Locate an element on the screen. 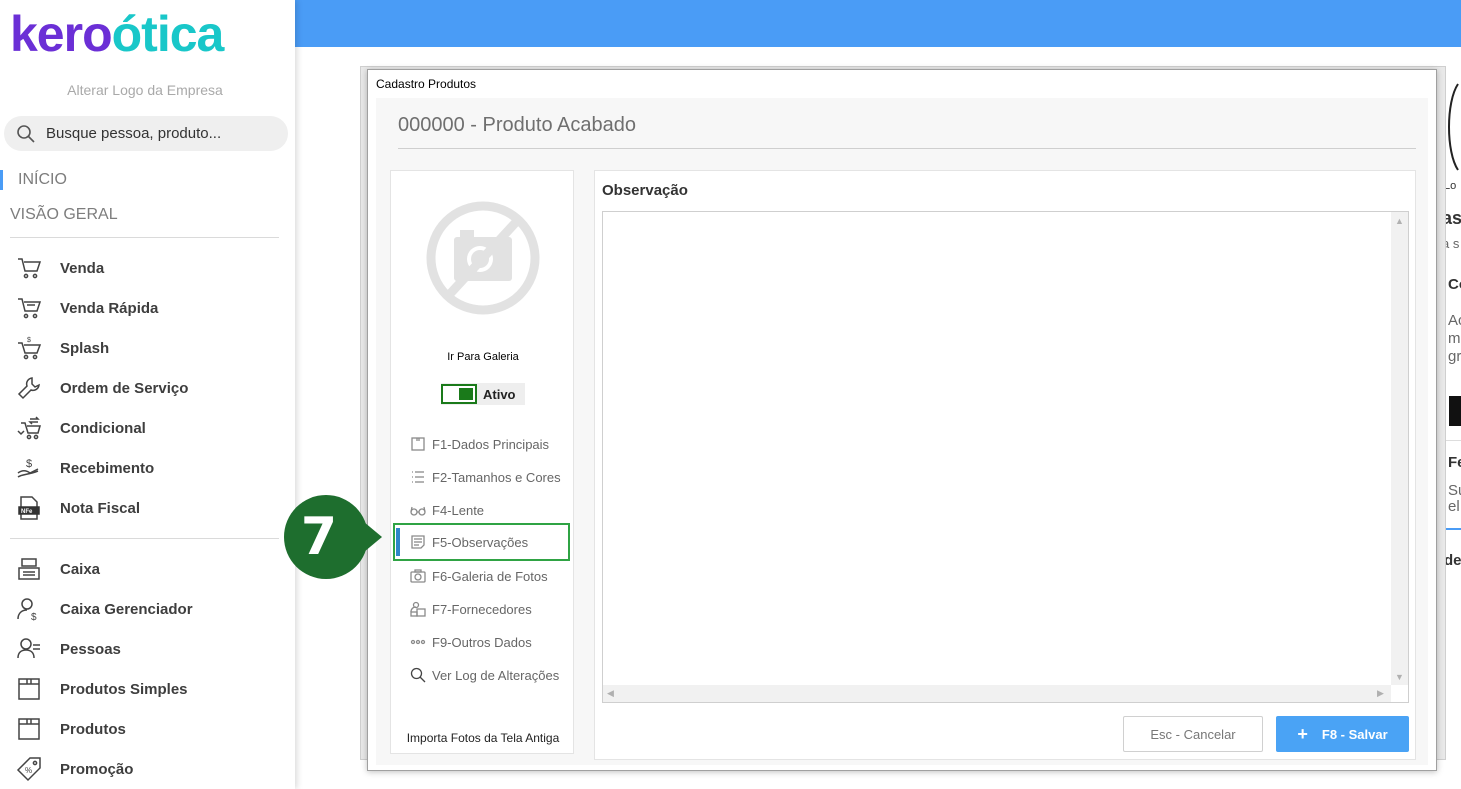 The image size is (1461, 789). cash-register-icon is located at coordinates (29, 569).